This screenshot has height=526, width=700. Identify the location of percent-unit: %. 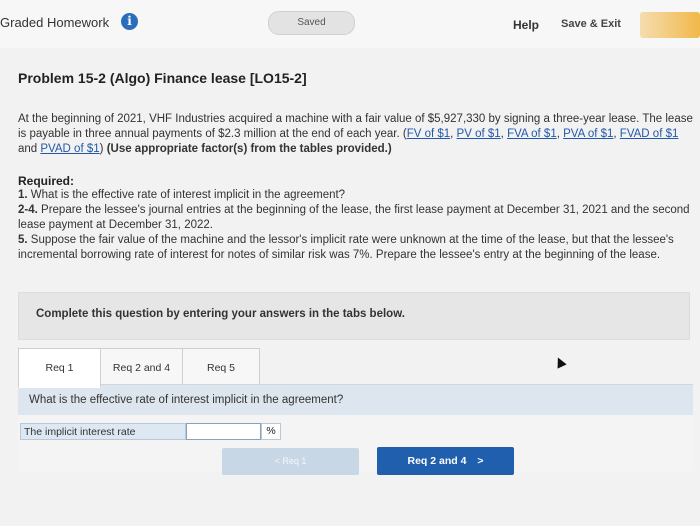
(271, 431).